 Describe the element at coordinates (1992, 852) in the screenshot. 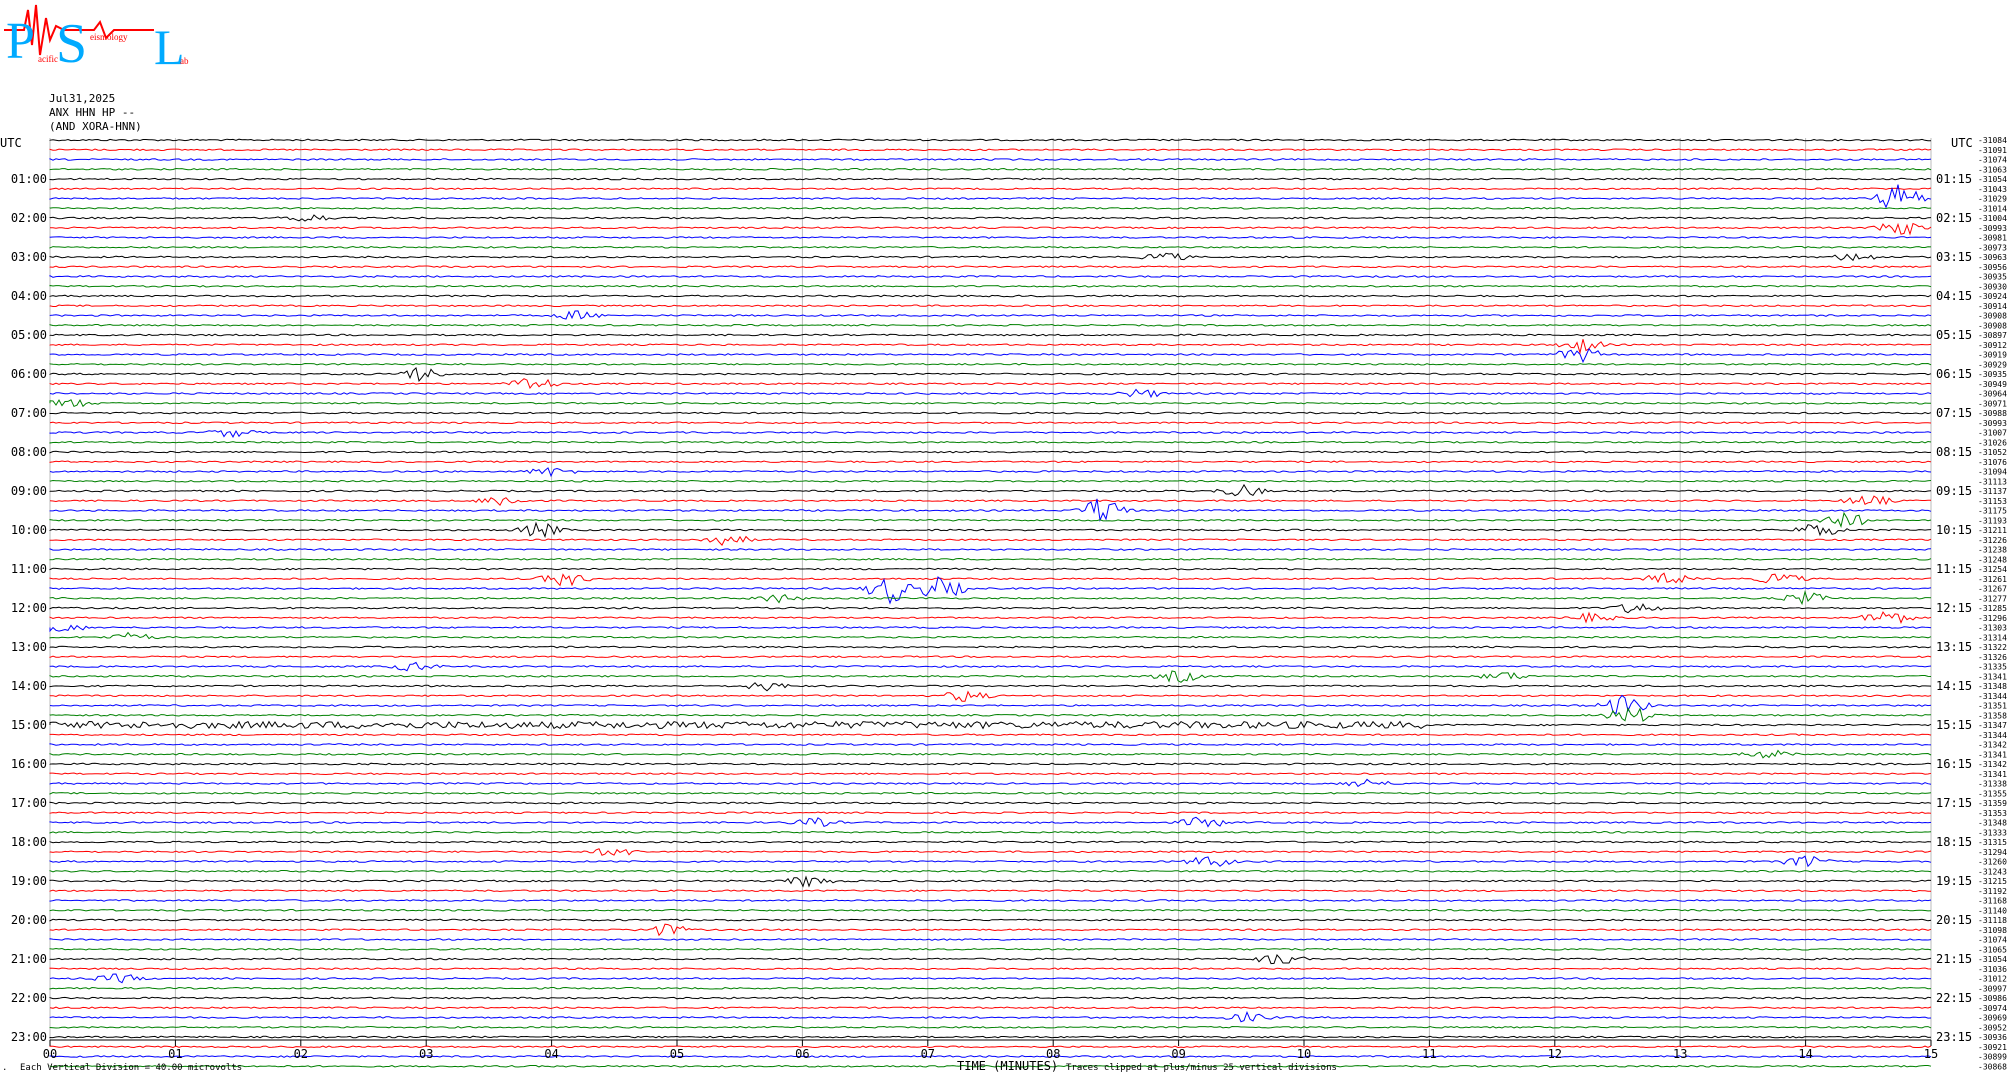

I see `trace-offset-label: -31294` at that location.